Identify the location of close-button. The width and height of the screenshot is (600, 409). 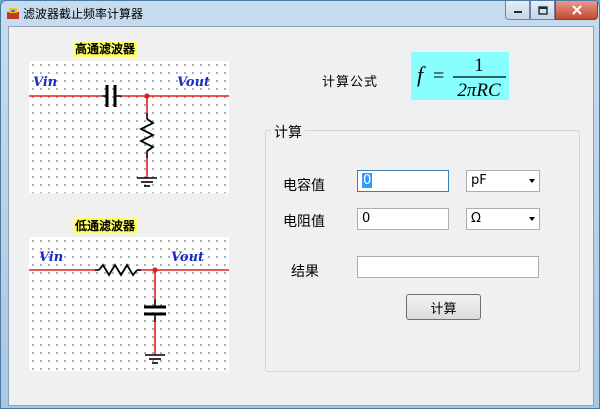
(576, 10).